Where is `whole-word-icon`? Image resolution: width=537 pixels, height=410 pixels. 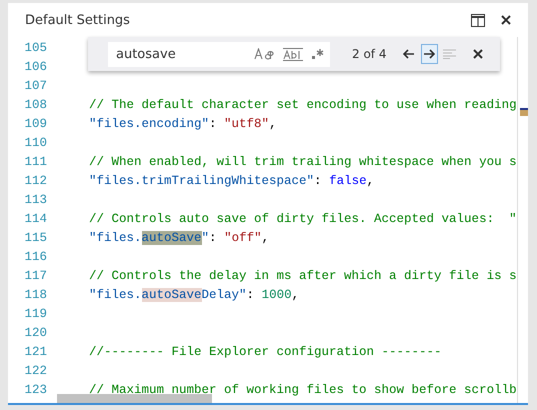
whole-word-icon is located at coordinates (293, 54).